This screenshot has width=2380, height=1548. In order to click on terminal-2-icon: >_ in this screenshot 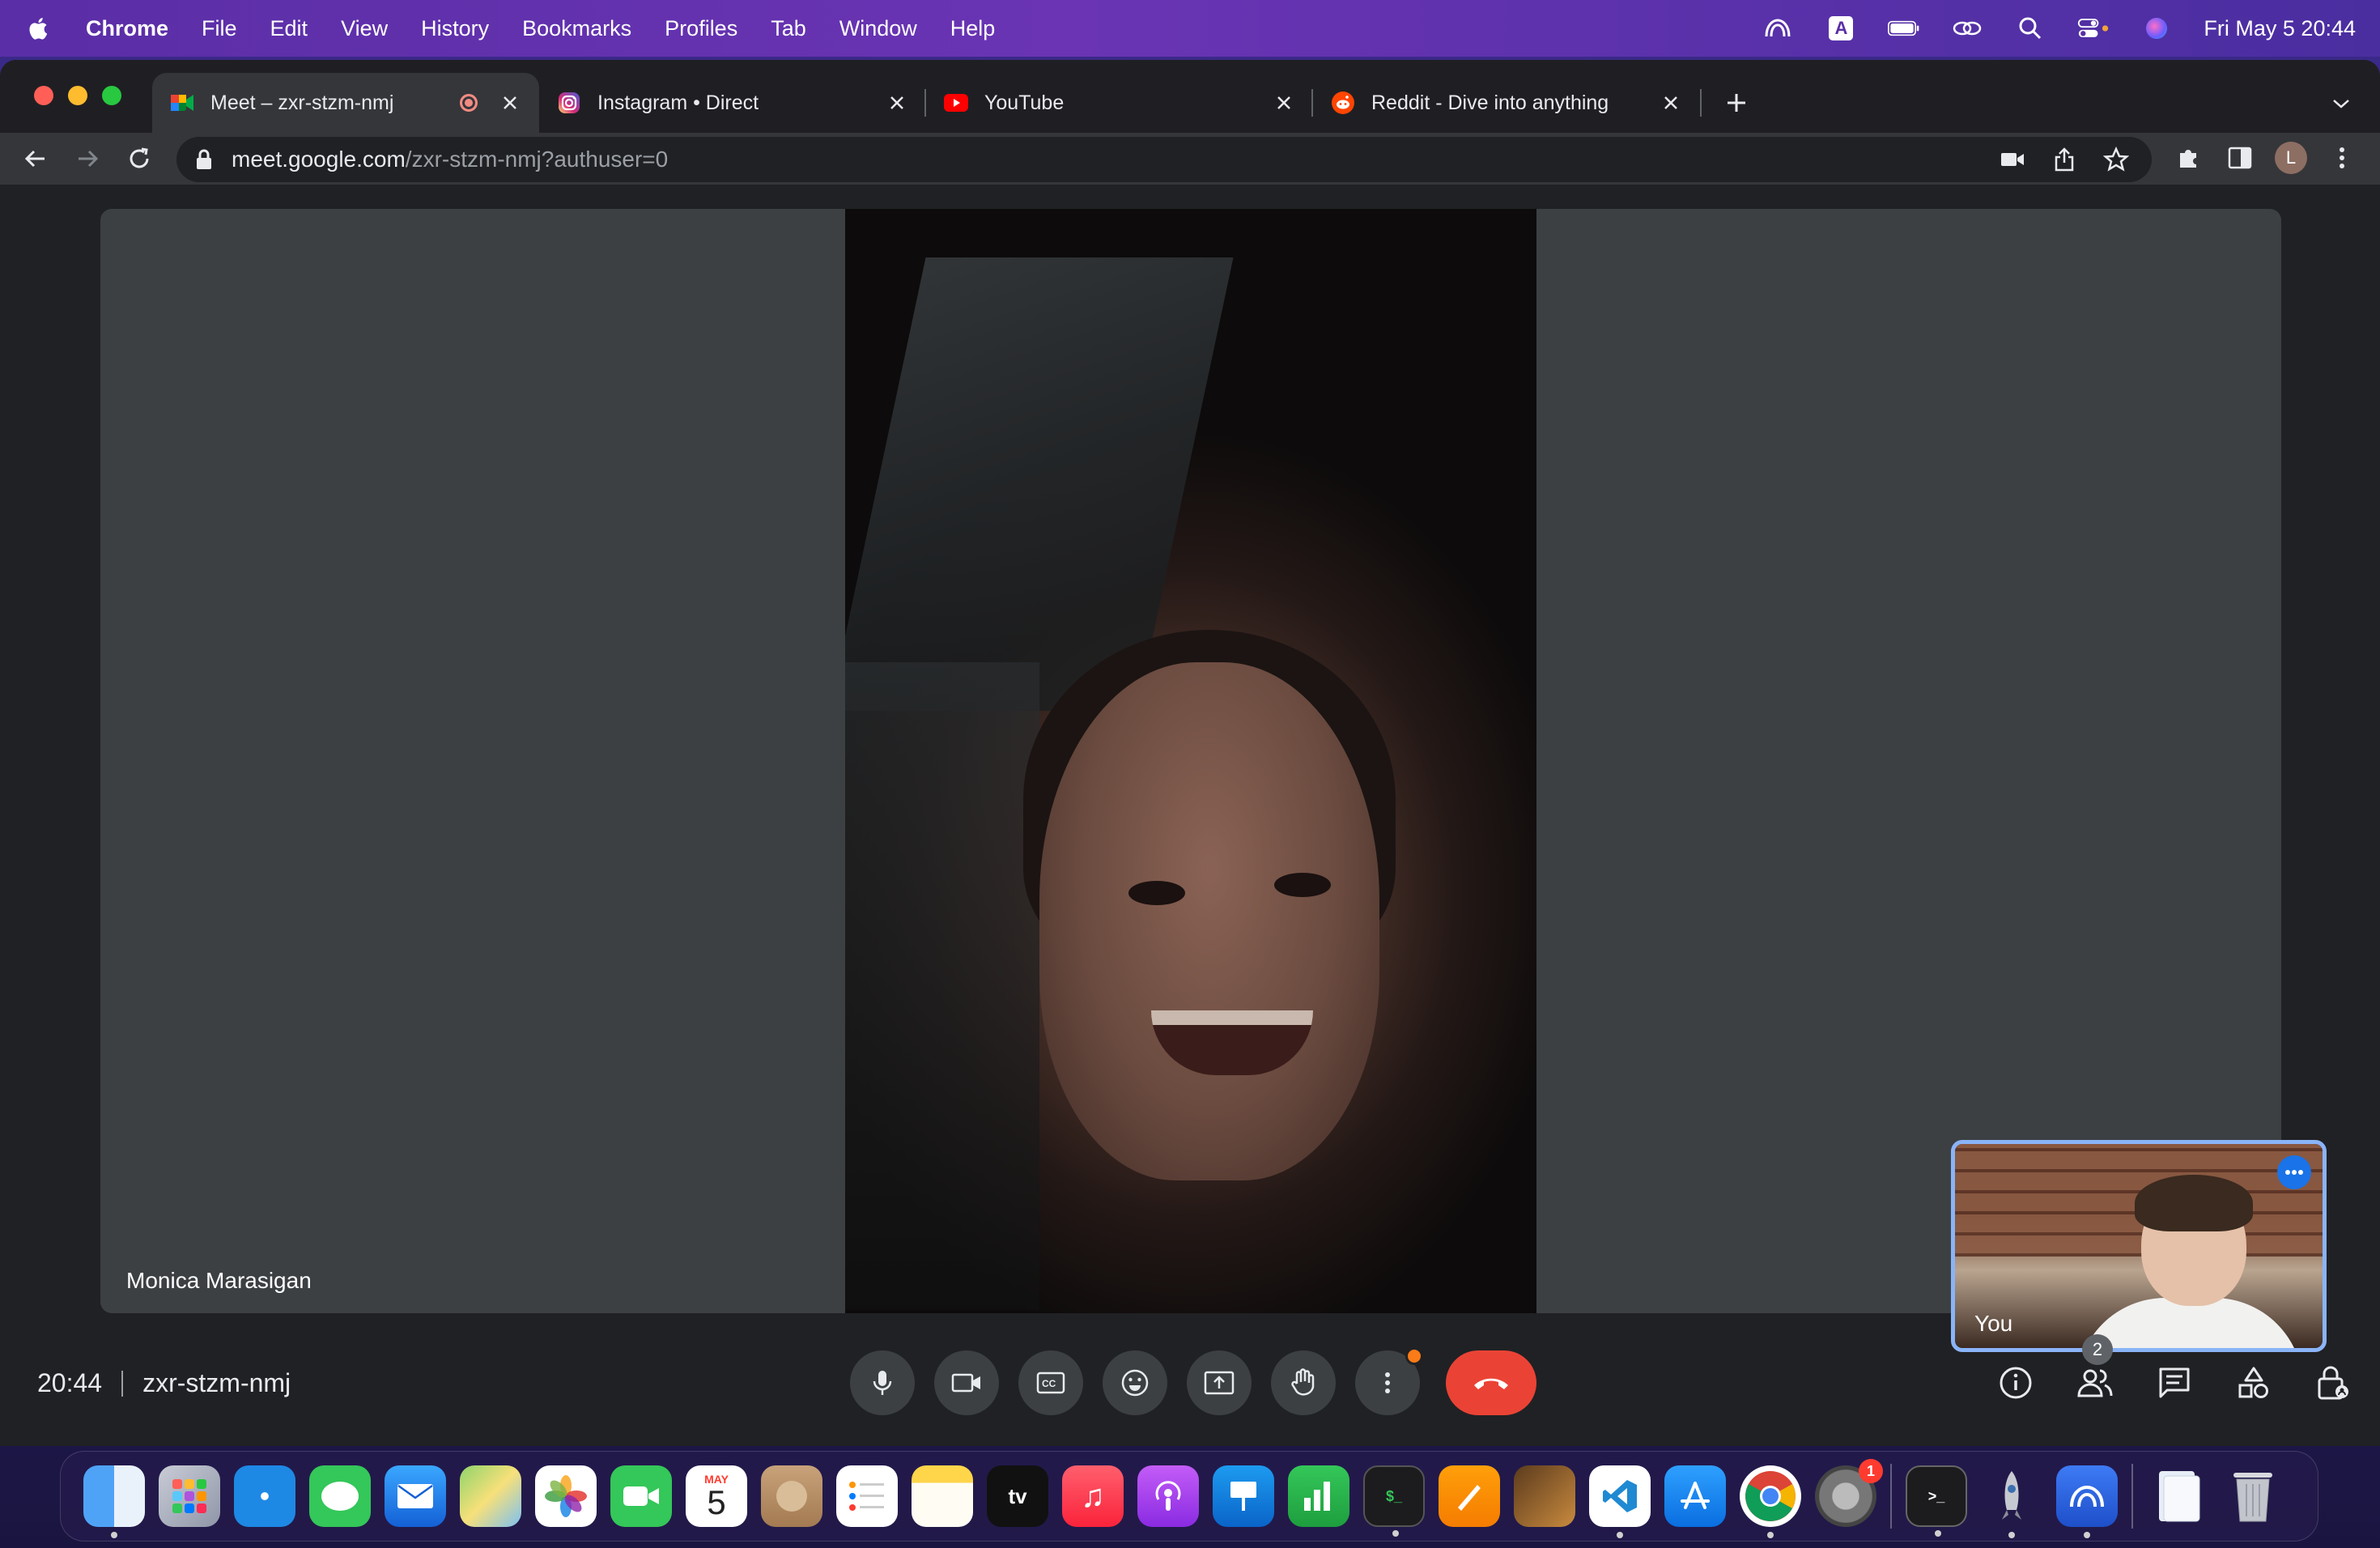, I will do `click(1937, 1501)`.